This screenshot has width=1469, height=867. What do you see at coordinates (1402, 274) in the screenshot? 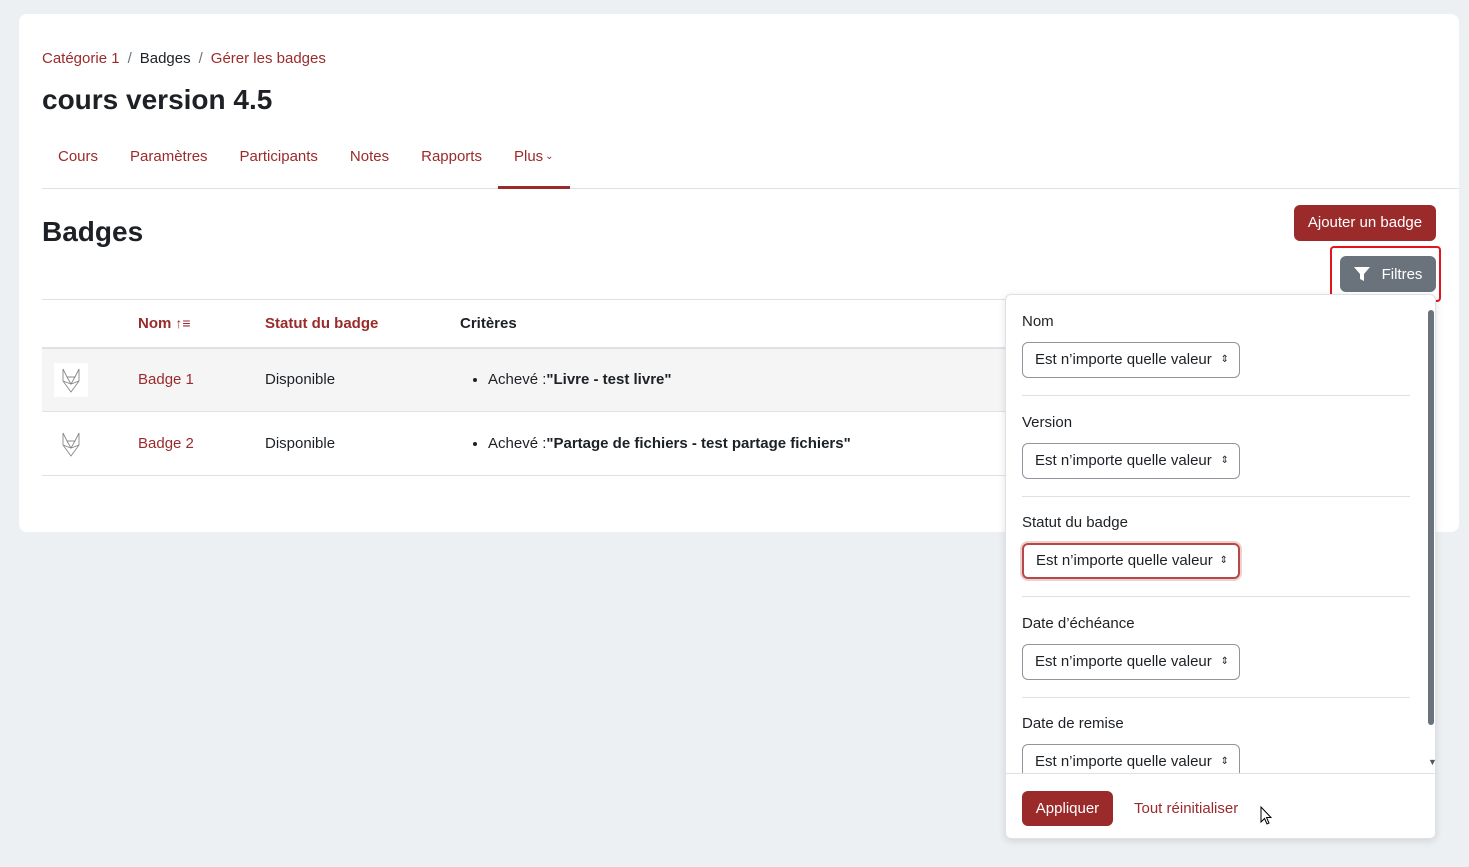
I see `filters-label: Filtres` at bounding box center [1402, 274].